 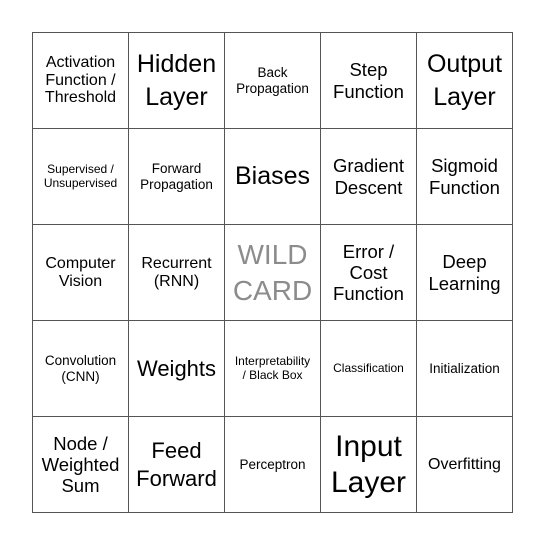 I want to click on bingo-cell: Input Layer, so click(x=369, y=465).